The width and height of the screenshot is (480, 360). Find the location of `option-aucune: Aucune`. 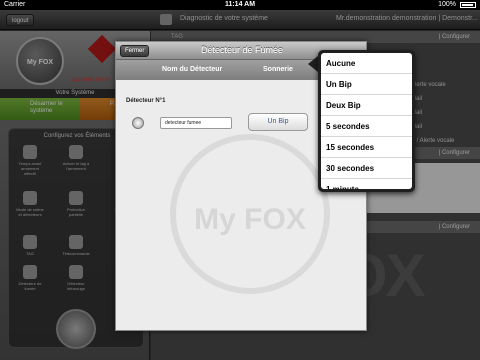

option-aucune: Aucune is located at coordinates (366, 63).